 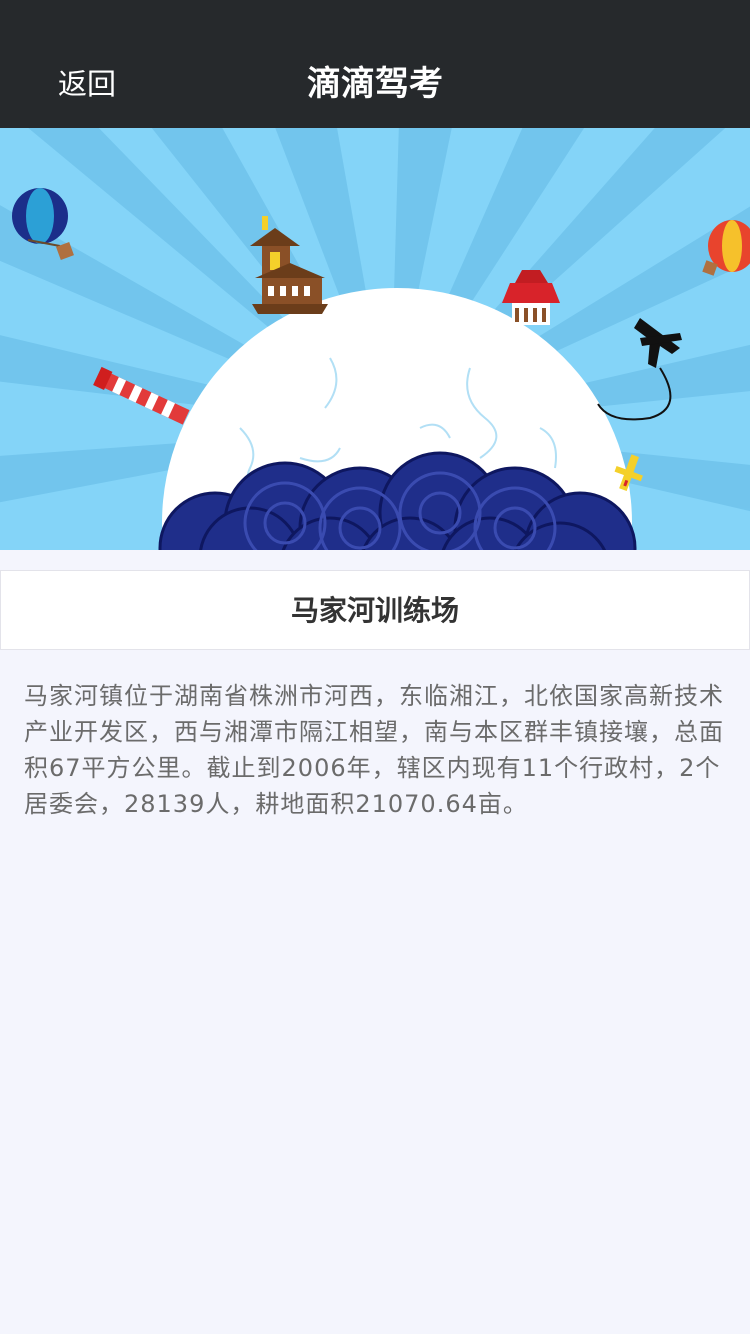 I want to click on page-title: 滴滴驾考, so click(x=375, y=84).